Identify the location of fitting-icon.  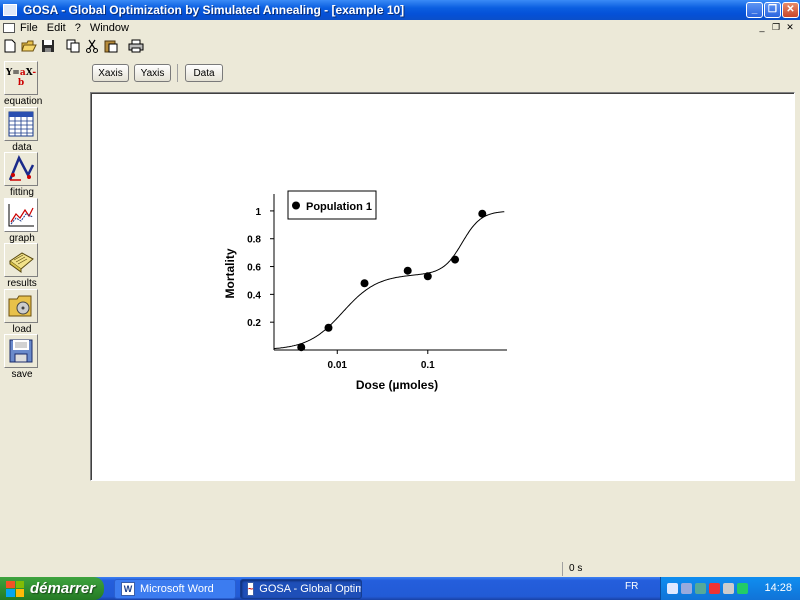
(21, 168).